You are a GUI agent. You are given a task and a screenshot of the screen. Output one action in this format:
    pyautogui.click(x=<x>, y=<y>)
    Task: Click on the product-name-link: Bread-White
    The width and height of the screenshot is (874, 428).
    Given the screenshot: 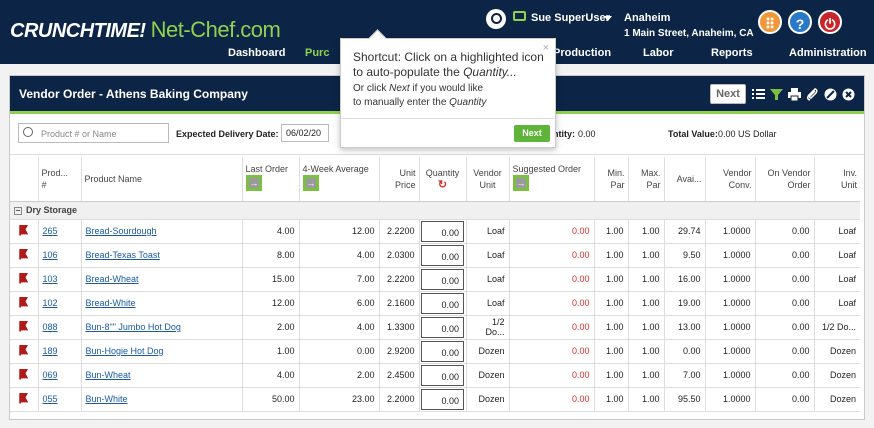 What is the action you would take?
    pyautogui.click(x=111, y=303)
    